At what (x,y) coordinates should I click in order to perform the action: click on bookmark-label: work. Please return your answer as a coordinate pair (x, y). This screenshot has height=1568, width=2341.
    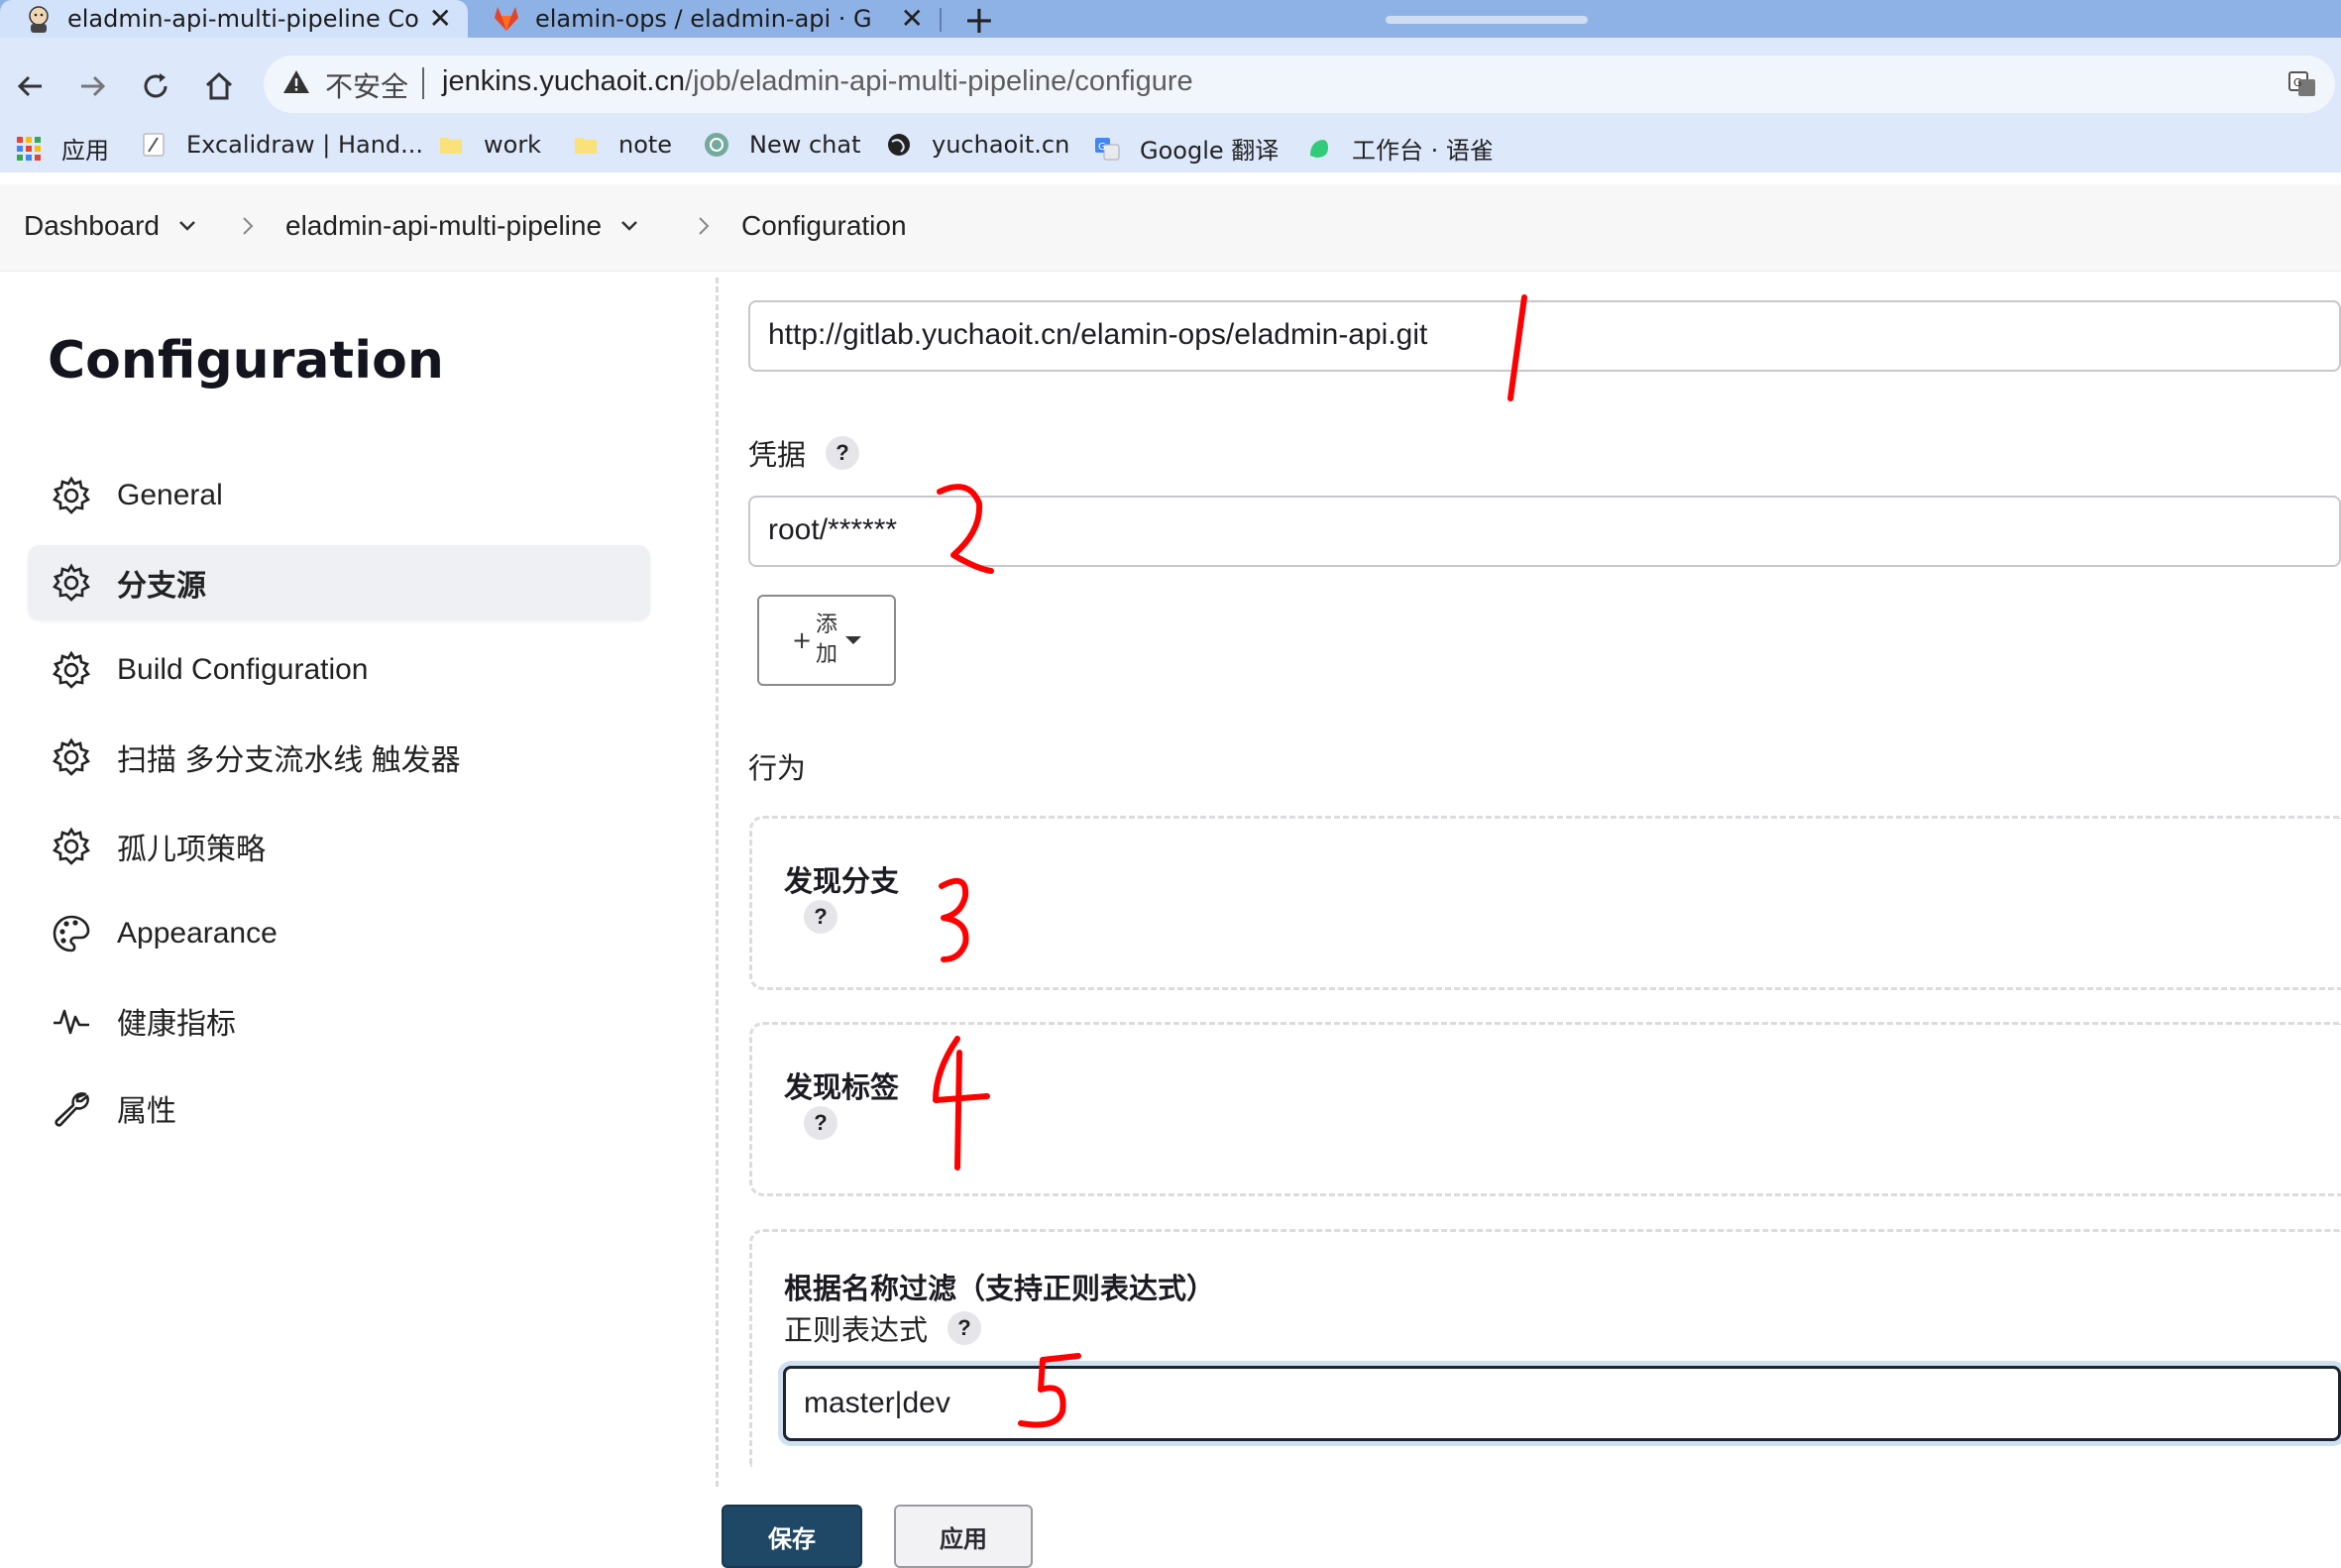
    Looking at the image, I should click on (513, 145).